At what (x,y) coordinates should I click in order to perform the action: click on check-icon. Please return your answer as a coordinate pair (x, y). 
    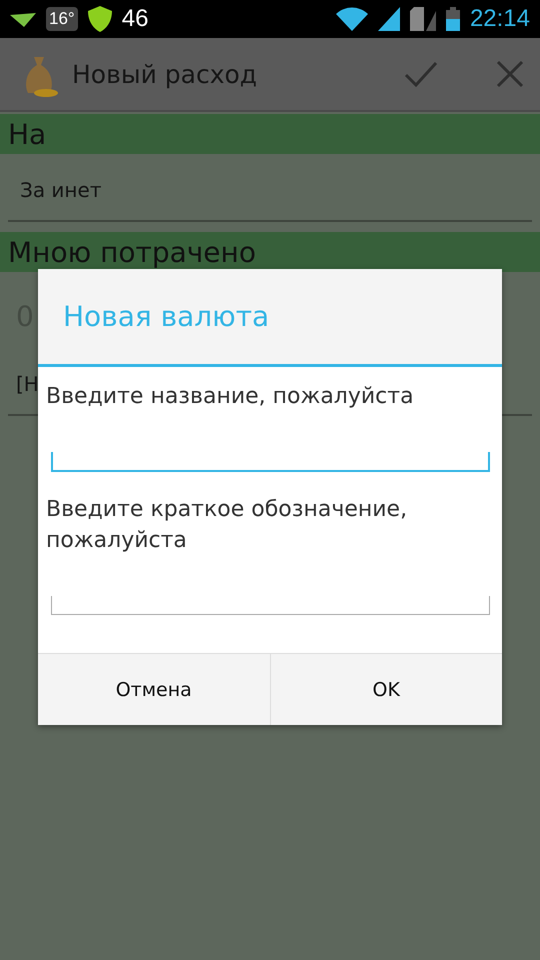
    Looking at the image, I should click on (421, 74).